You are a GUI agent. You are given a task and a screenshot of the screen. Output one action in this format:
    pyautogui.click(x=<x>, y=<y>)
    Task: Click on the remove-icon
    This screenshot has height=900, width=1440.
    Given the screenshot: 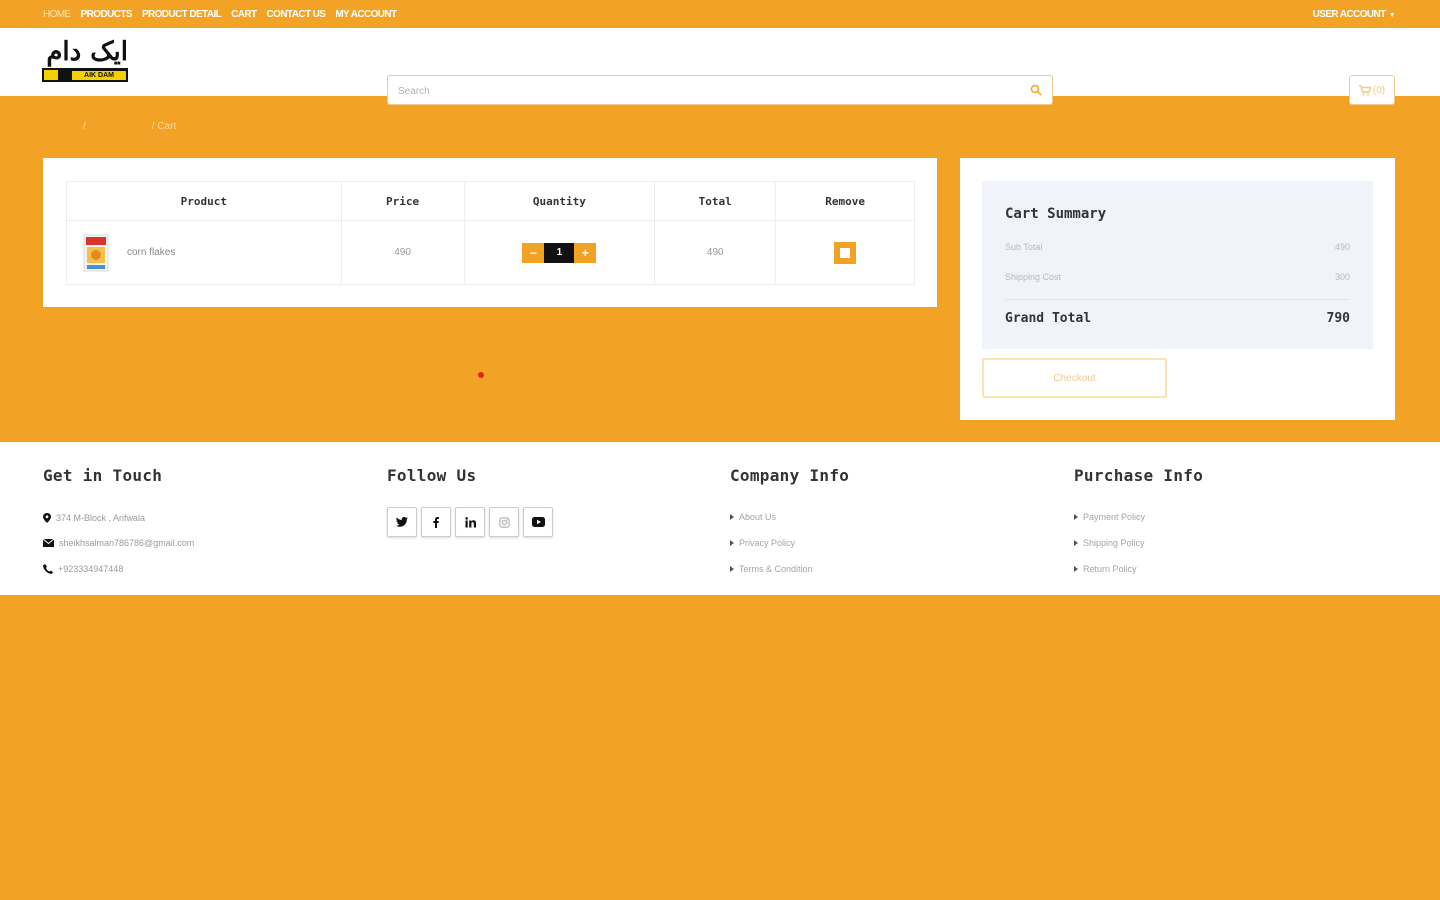 What is the action you would take?
    pyautogui.click(x=845, y=252)
    